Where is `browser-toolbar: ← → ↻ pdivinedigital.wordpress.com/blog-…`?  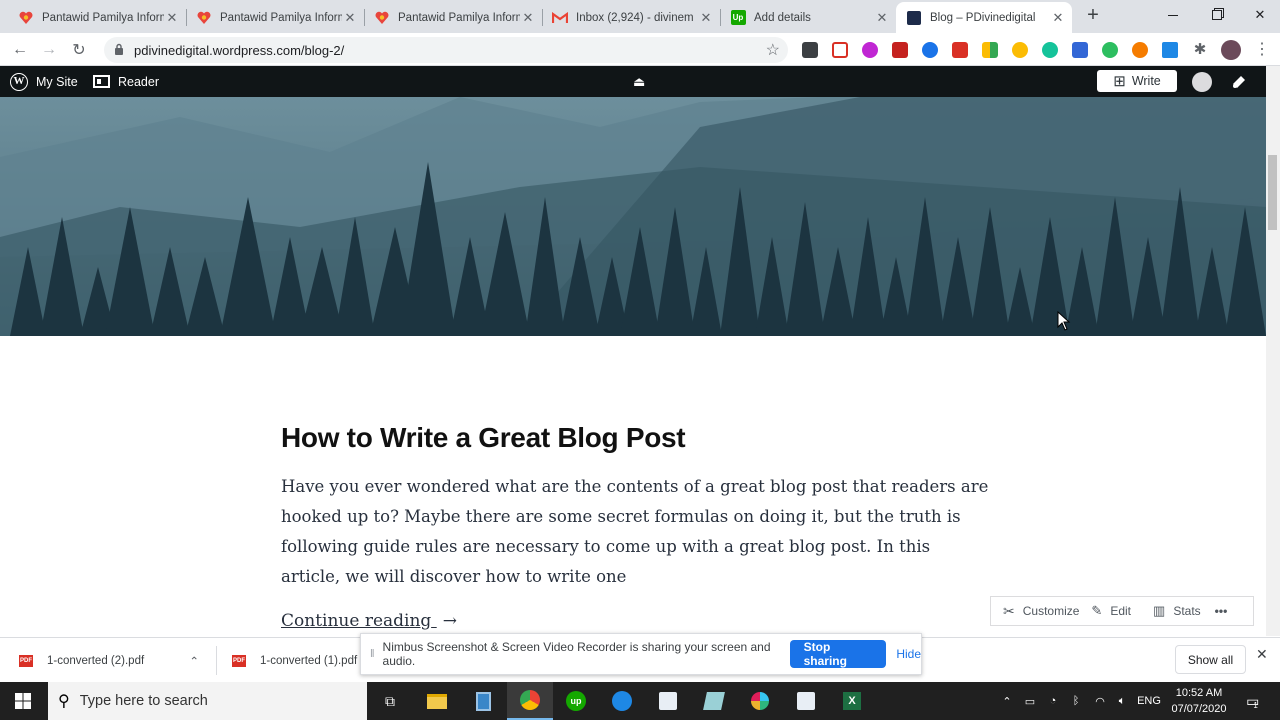
browser-toolbar: ← → ↻ pdivinedigital.wordpress.com/blog-… is located at coordinates (640, 49).